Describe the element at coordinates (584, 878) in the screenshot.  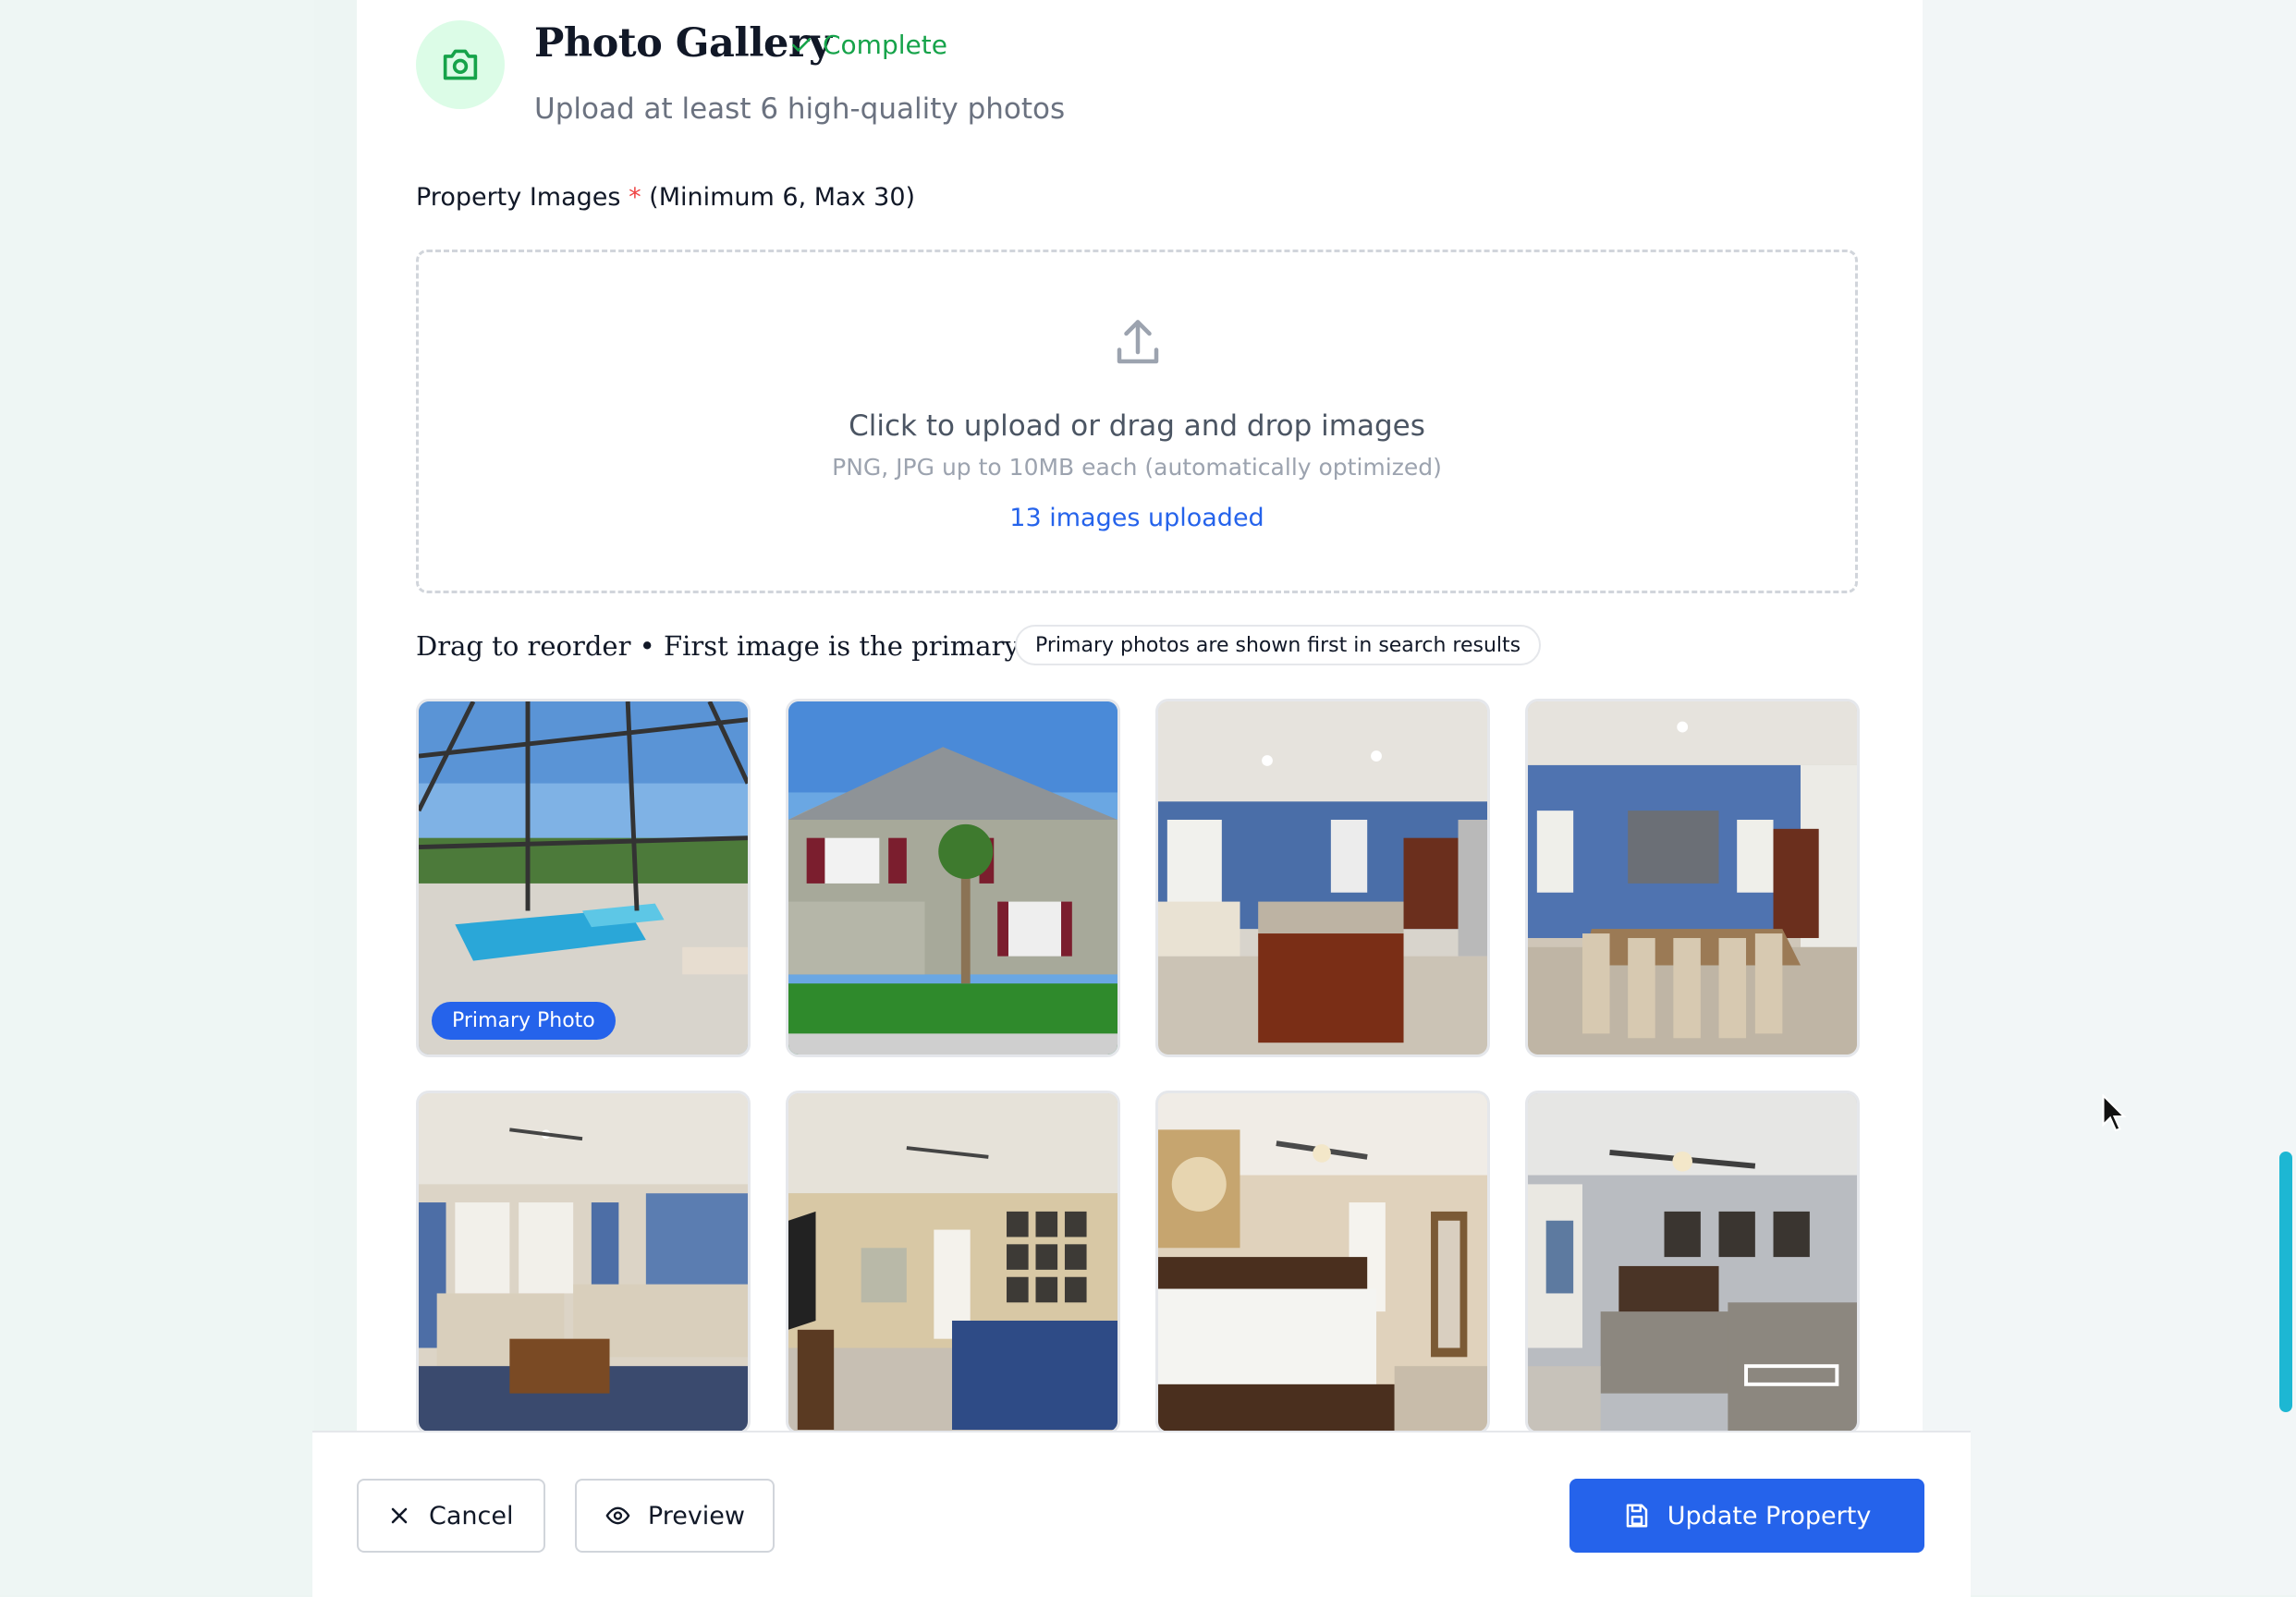
I see `gallery-photo-pool: Primary Photo` at that location.